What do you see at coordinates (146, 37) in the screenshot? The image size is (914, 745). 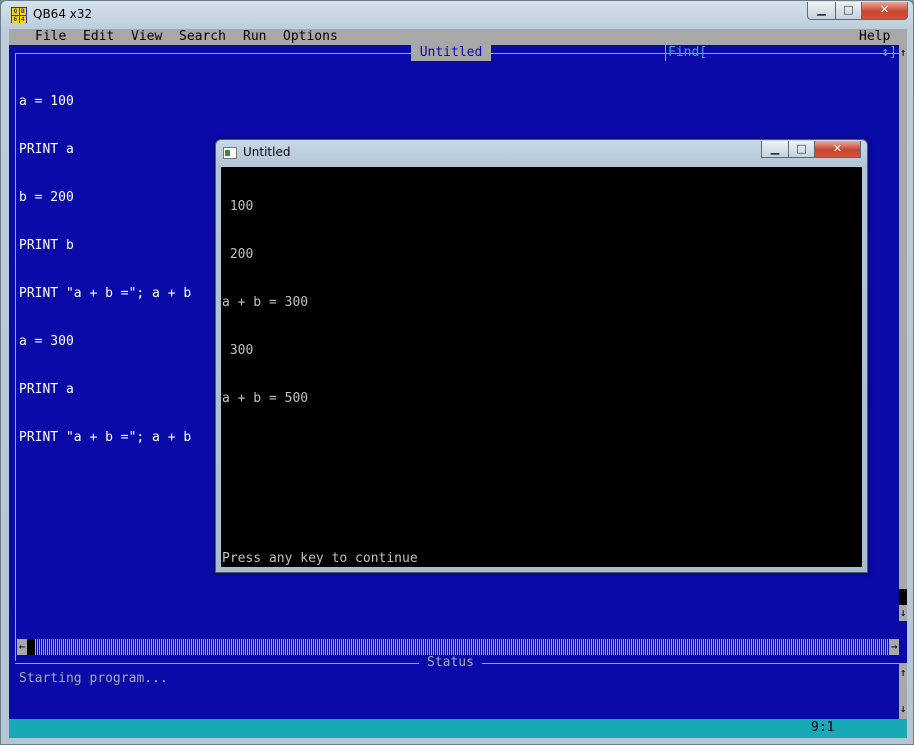 I see `menu-view: View` at bounding box center [146, 37].